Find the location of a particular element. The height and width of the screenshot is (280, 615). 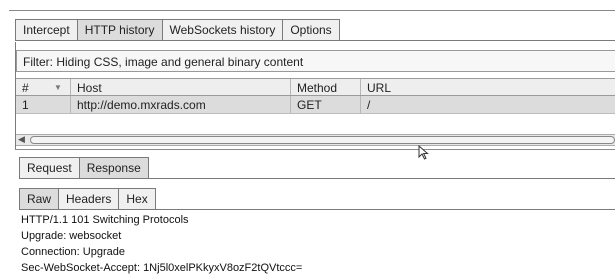

tab-options: Options is located at coordinates (311, 30).